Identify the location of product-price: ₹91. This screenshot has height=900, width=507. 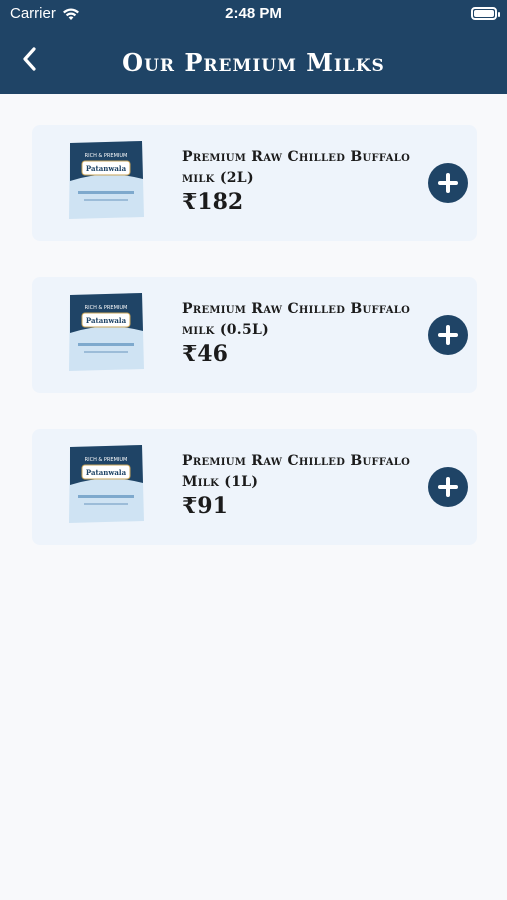
(205, 506).